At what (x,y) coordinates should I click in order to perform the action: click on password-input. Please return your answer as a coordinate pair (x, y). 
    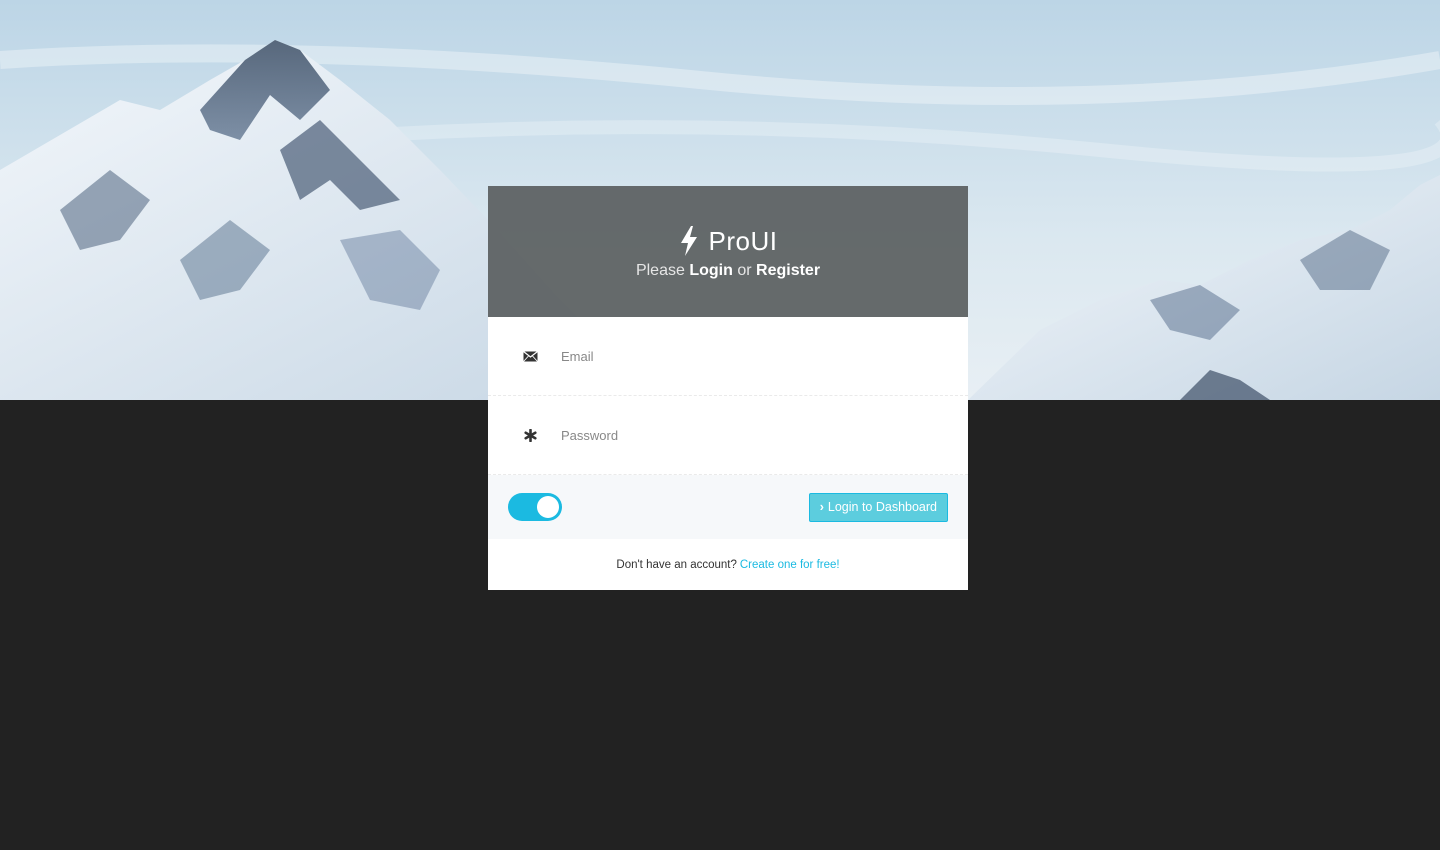
    Looking at the image, I should click on (751, 435).